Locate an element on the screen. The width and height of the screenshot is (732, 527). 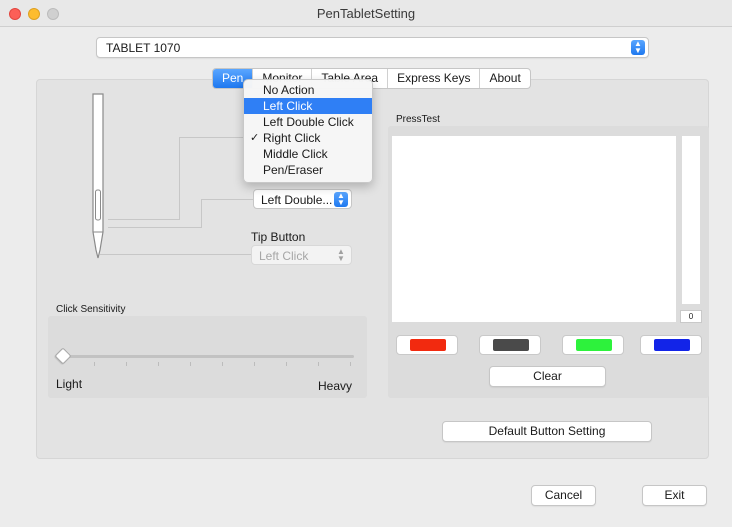
menu-item-label: Right Click is located at coordinates (292, 138).